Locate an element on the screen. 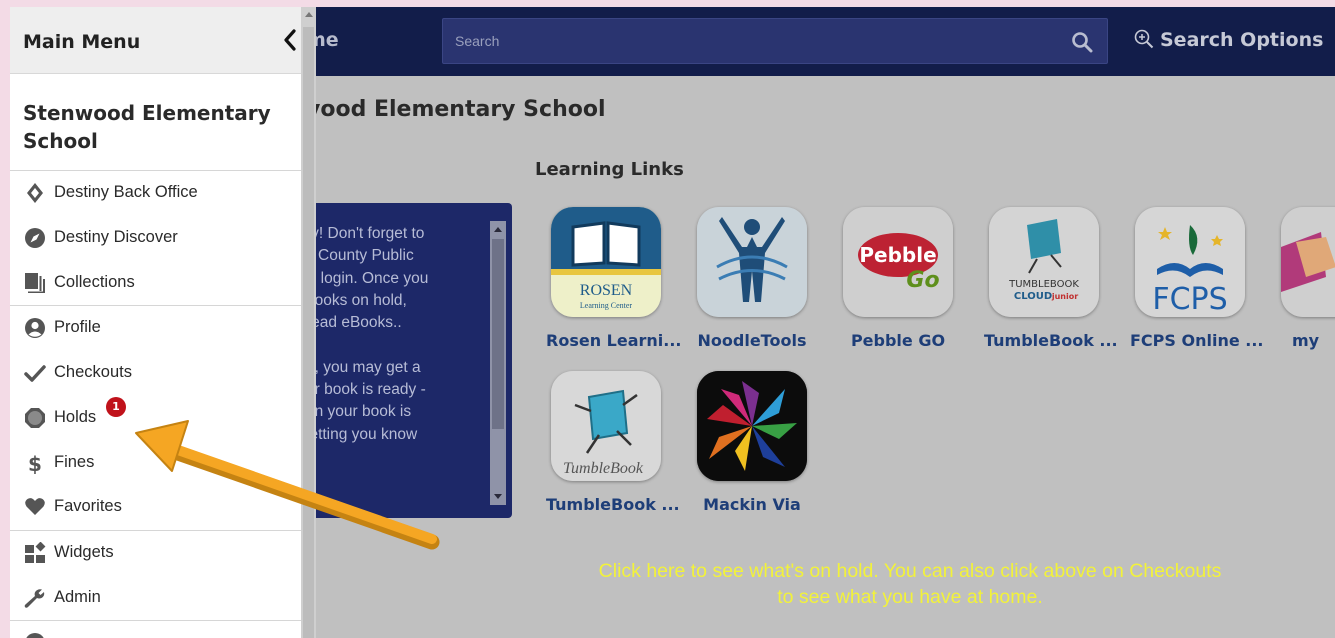  menu-item-label: Favorites is located at coordinates (88, 506).